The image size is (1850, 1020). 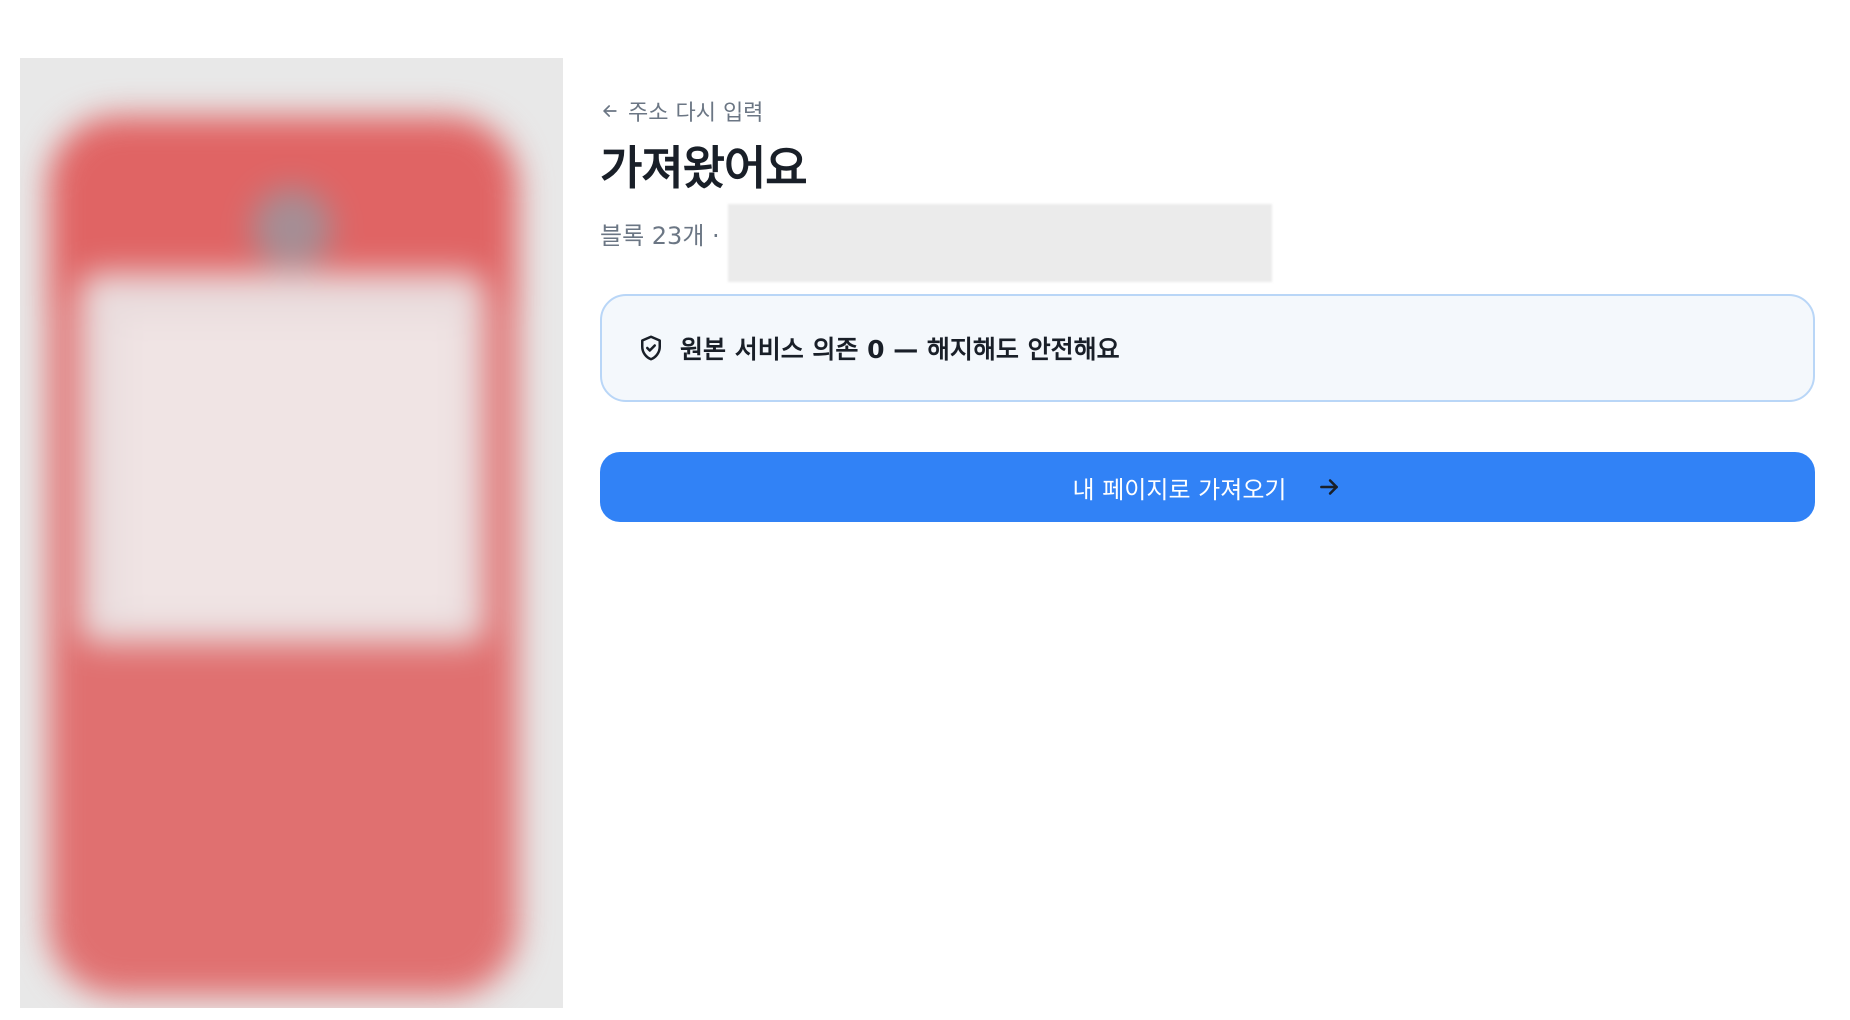 What do you see at coordinates (696, 113) in the screenshot?
I see `back-link-label: 주소 다시 입력` at bounding box center [696, 113].